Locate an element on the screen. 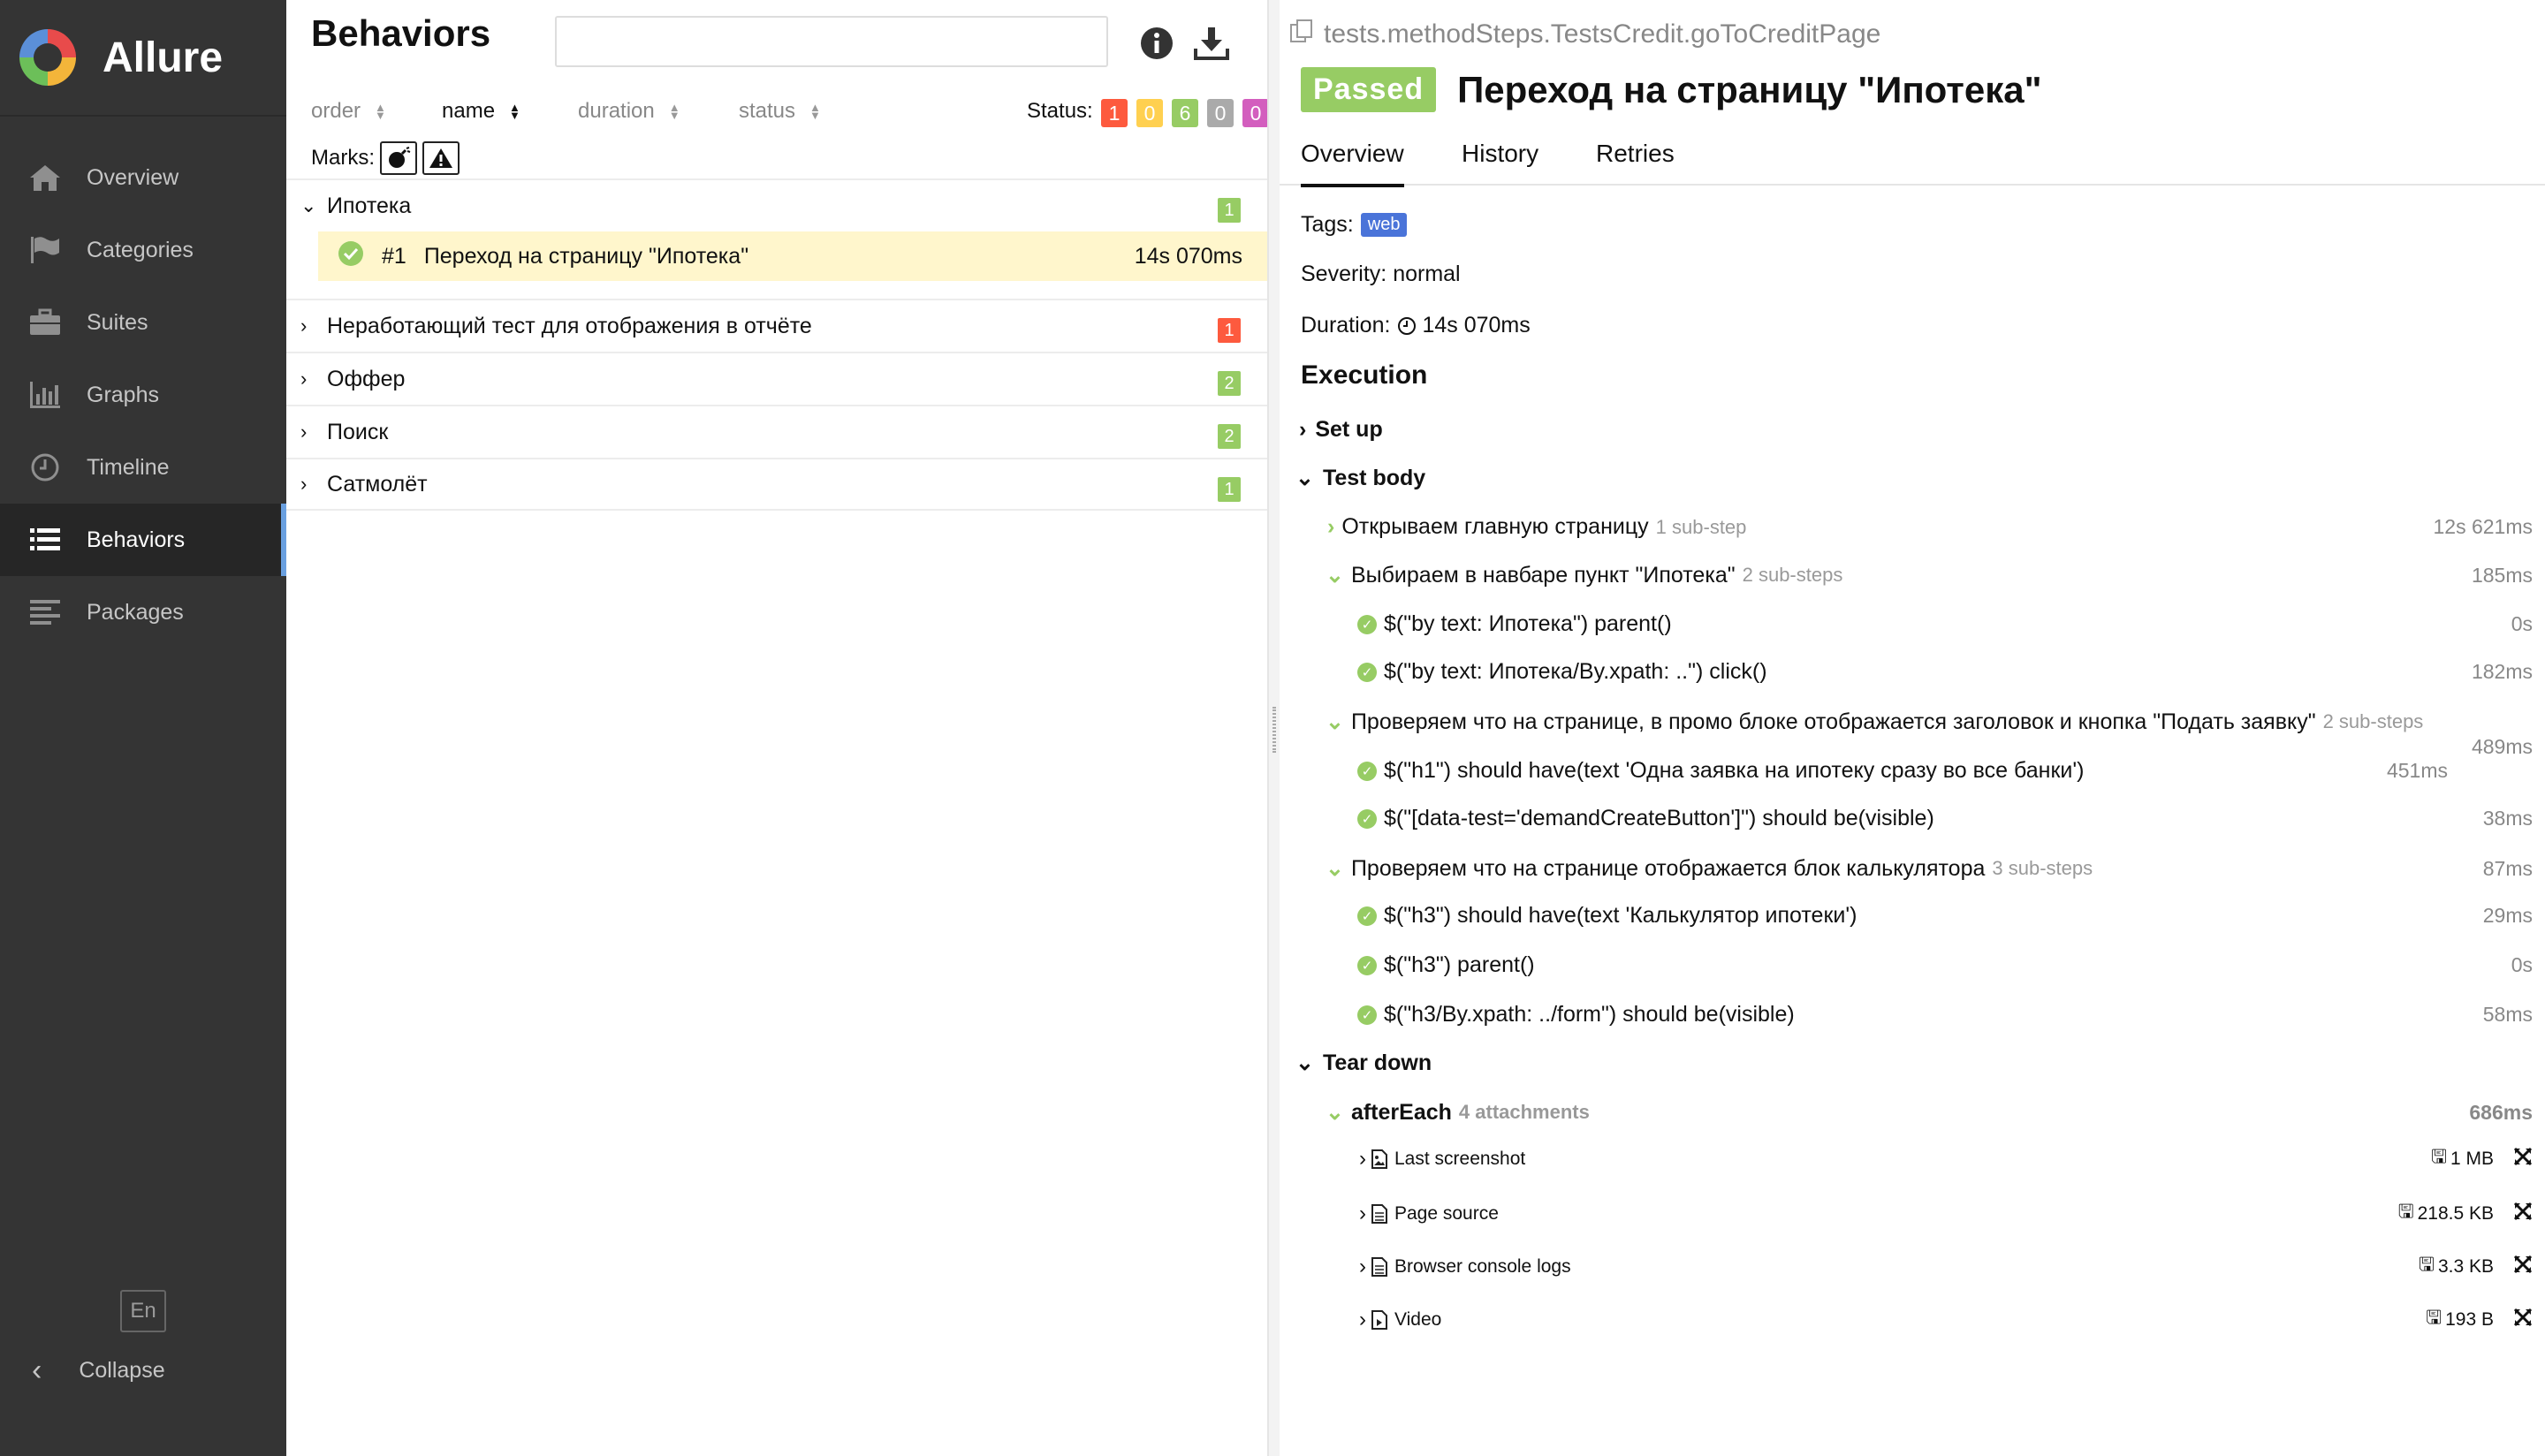  group-name: Ипотека is located at coordinates (369, 205).